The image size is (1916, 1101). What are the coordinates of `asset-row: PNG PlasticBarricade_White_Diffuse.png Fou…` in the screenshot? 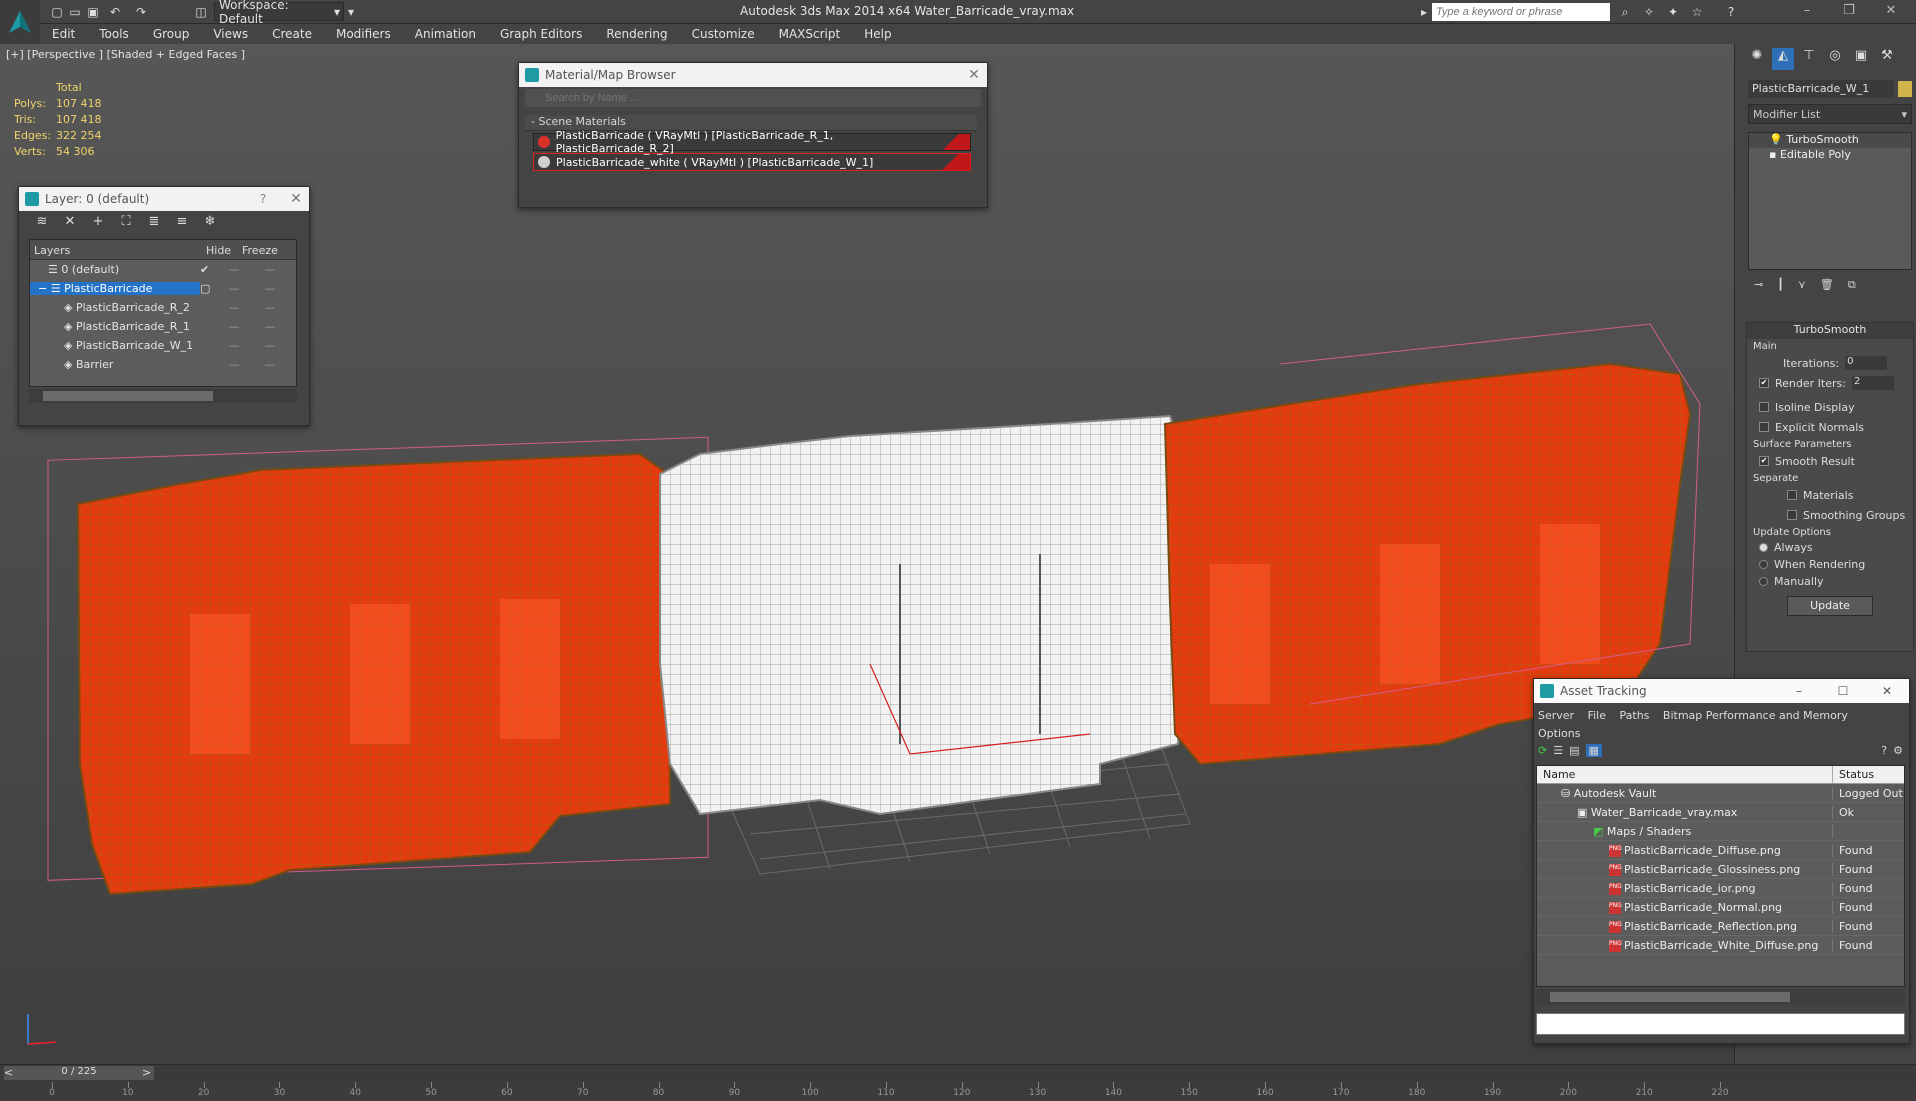 It's located at (1720, 945).